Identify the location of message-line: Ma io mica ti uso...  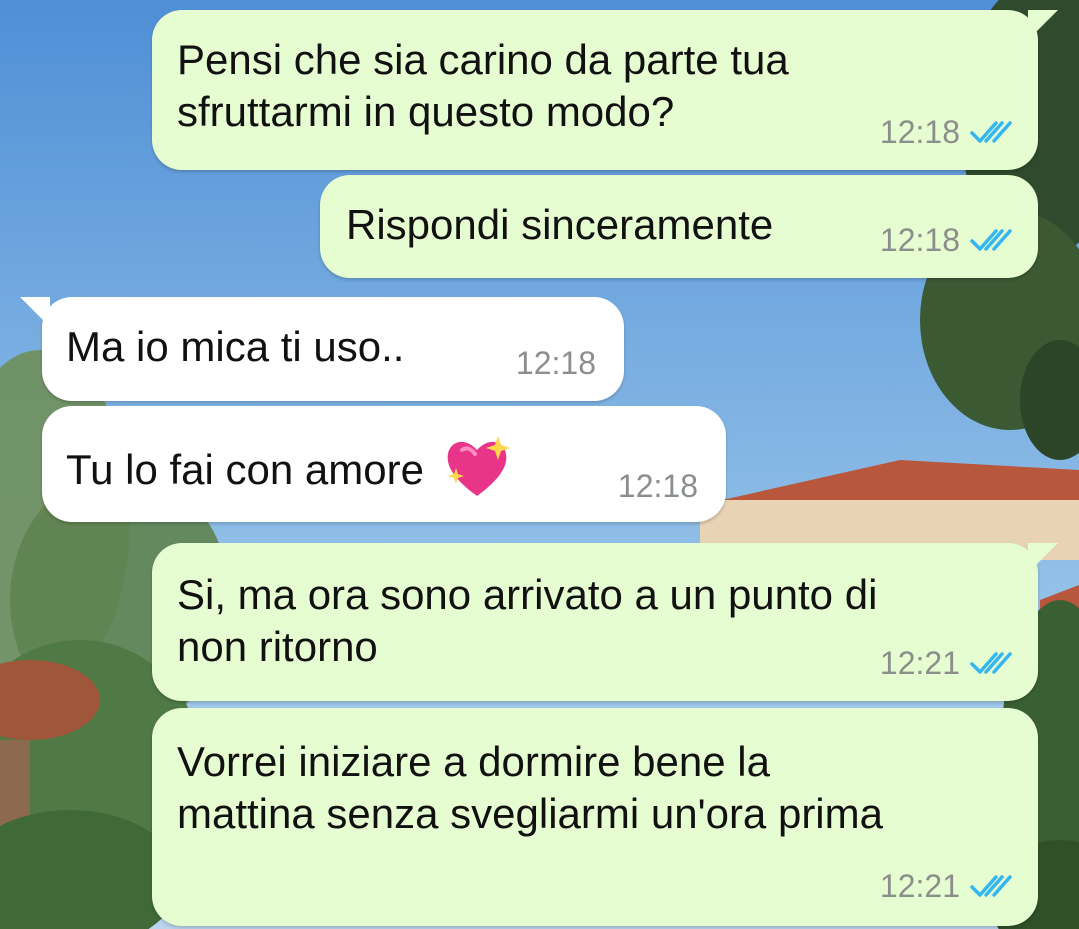
(235, 346).